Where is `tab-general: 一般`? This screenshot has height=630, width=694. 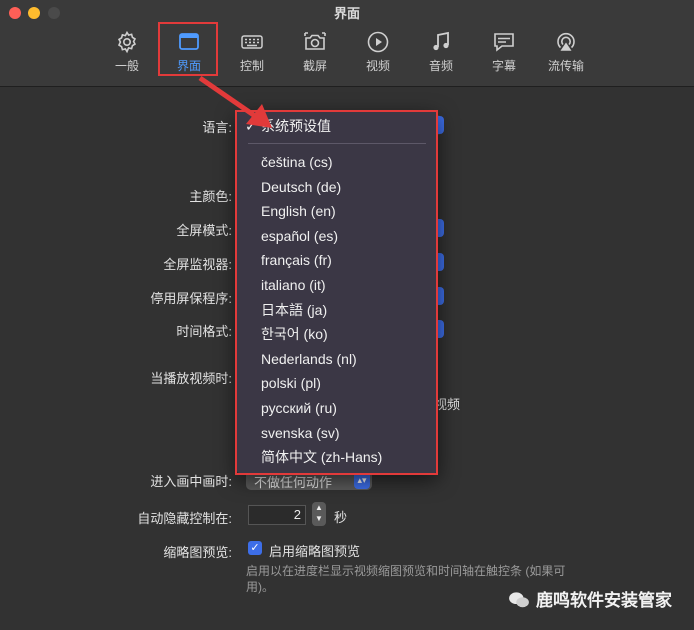 tab-general: 一般 is located at coordinates (127, 54).